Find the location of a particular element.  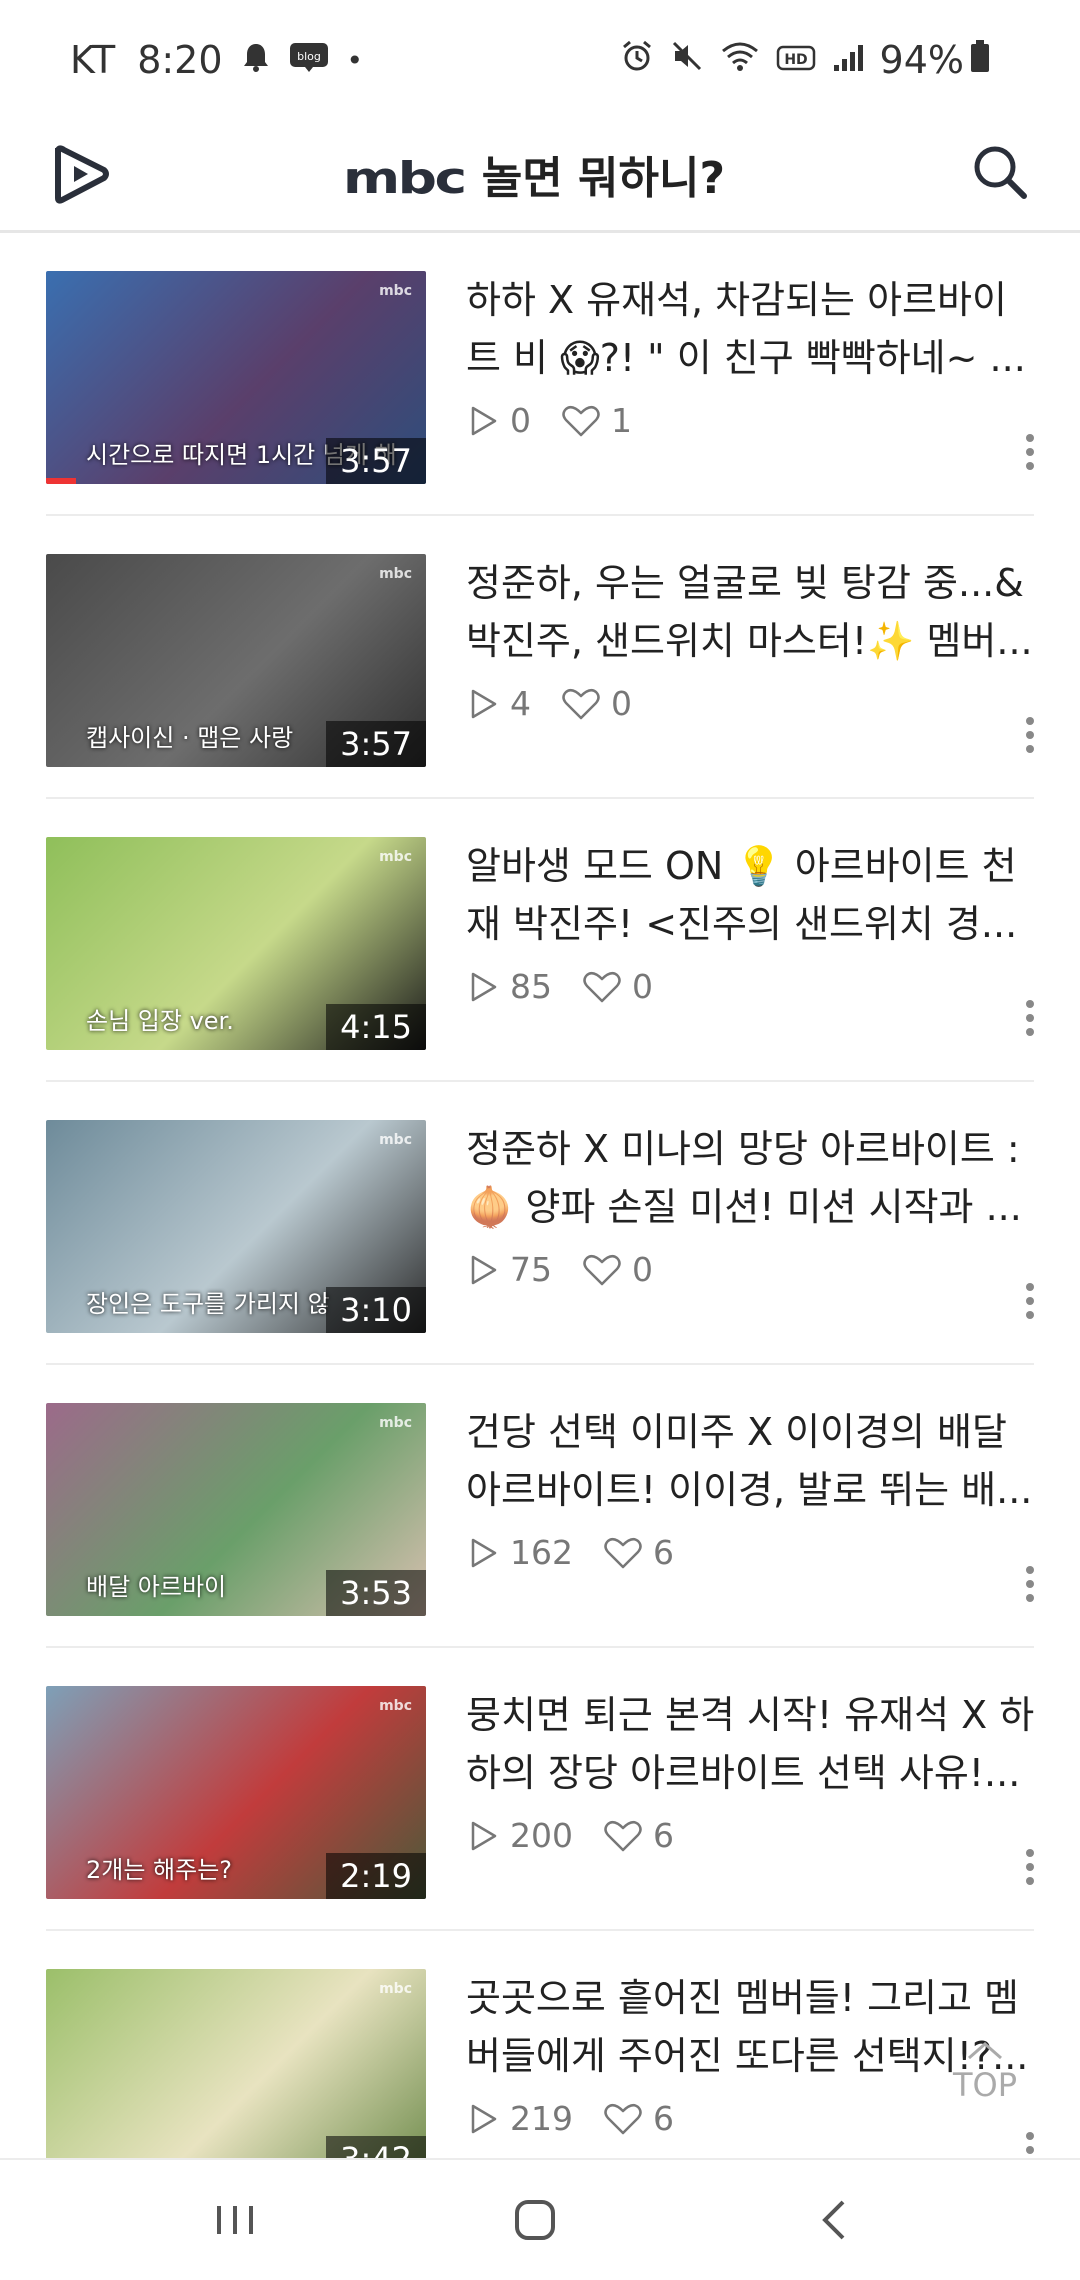

view-count: 75 is located at coordinates (531, 1269).